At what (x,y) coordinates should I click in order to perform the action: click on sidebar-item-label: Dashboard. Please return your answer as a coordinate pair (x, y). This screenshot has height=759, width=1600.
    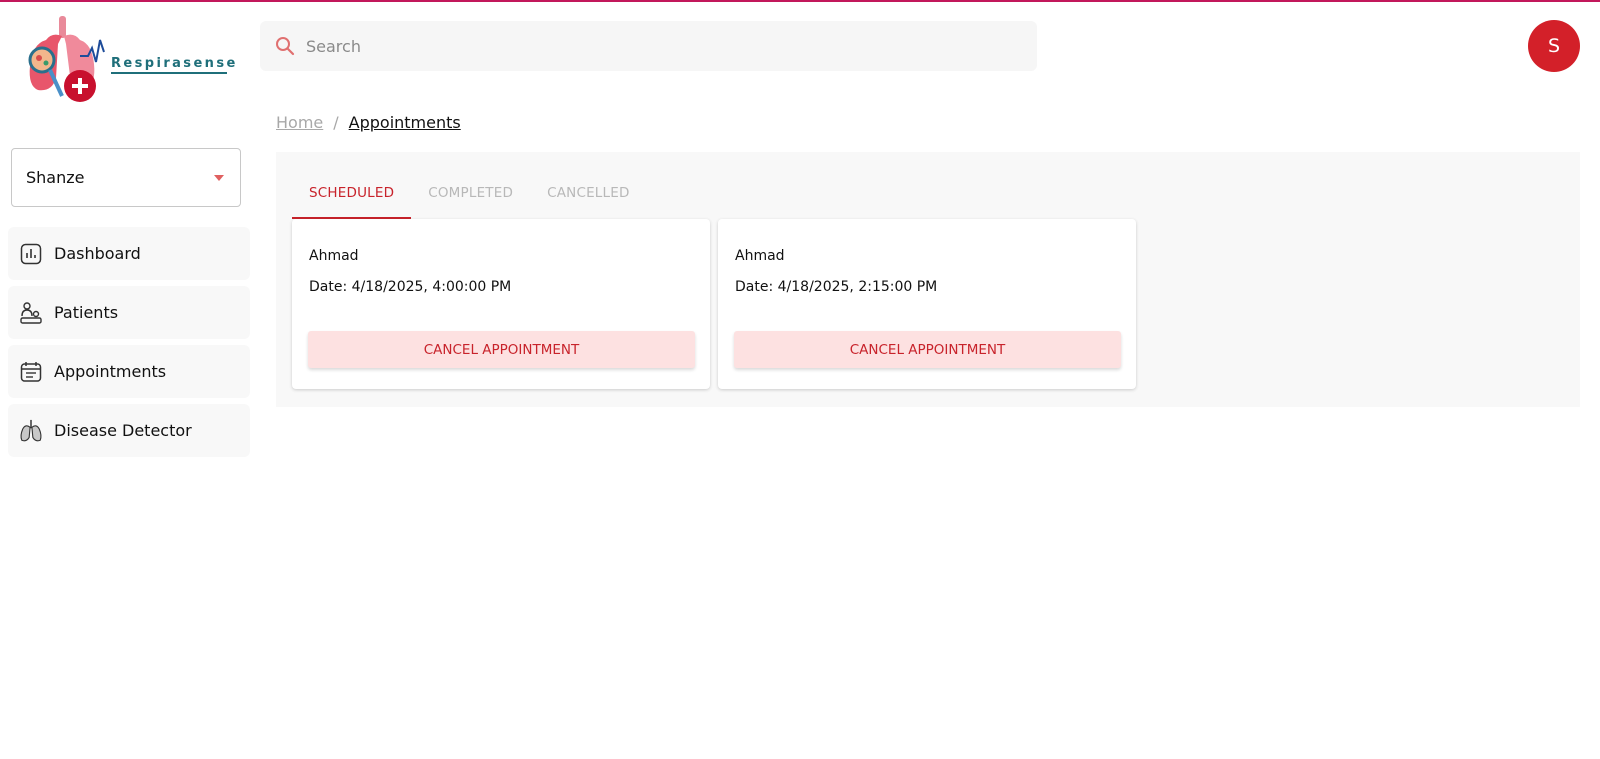
    Looking at the image, I should click on (97, 253).